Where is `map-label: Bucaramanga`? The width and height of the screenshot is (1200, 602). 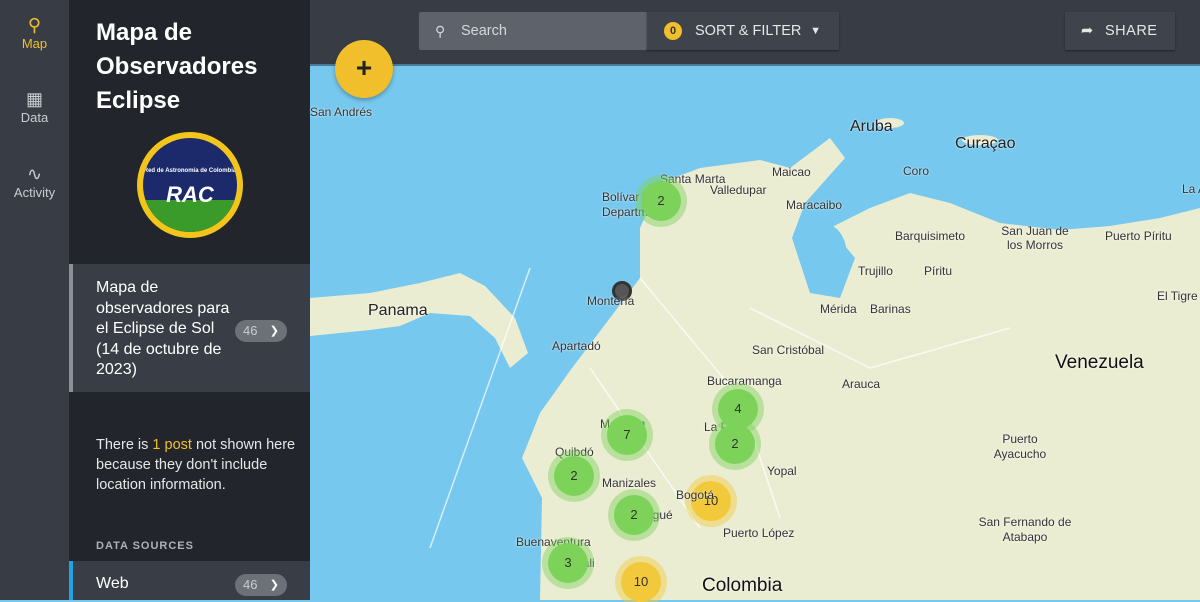 map-label: Bucaramanga is located at coordinates (744, 381).